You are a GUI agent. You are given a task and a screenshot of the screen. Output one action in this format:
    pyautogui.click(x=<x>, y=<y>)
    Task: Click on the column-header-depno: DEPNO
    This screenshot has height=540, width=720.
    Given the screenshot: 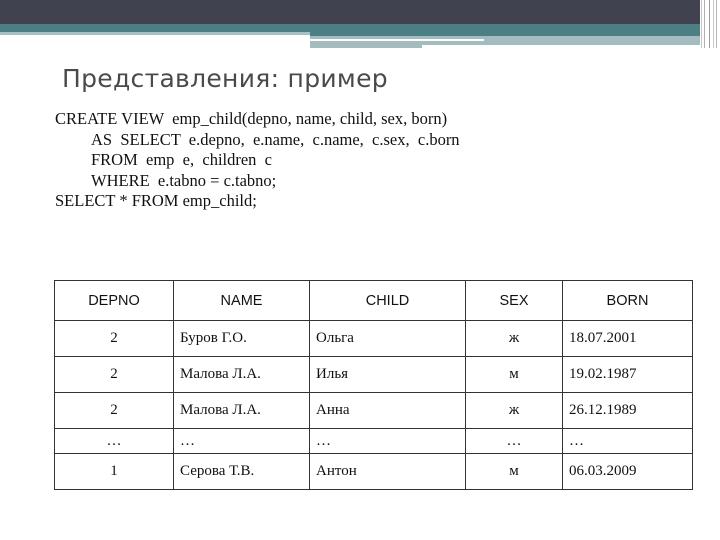 What is the action you would take?
    pyautogui.click(x=114, y=300)
    